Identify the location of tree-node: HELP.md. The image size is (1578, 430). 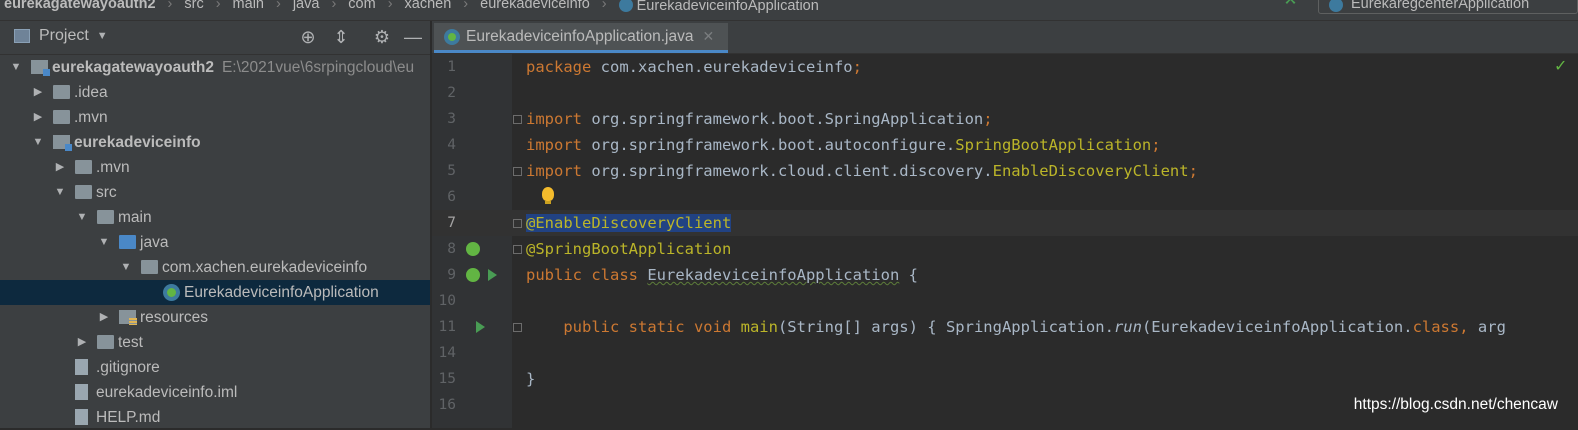
(215, 417).